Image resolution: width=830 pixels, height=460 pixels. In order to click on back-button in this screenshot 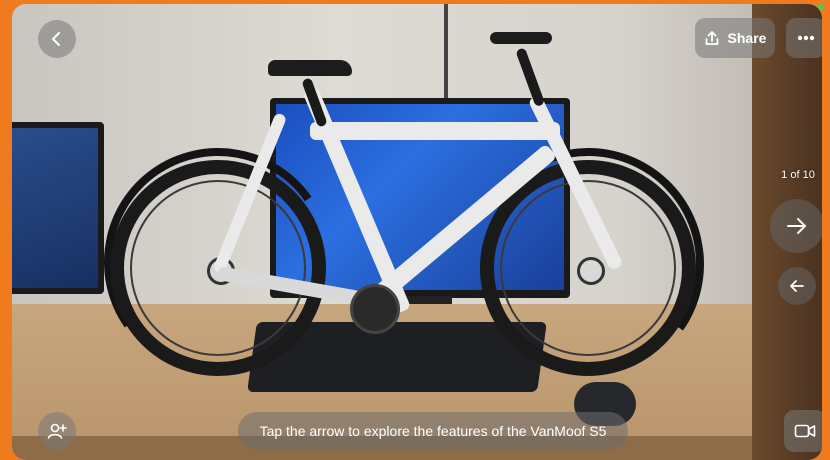, I will do `click(57, 39)`.